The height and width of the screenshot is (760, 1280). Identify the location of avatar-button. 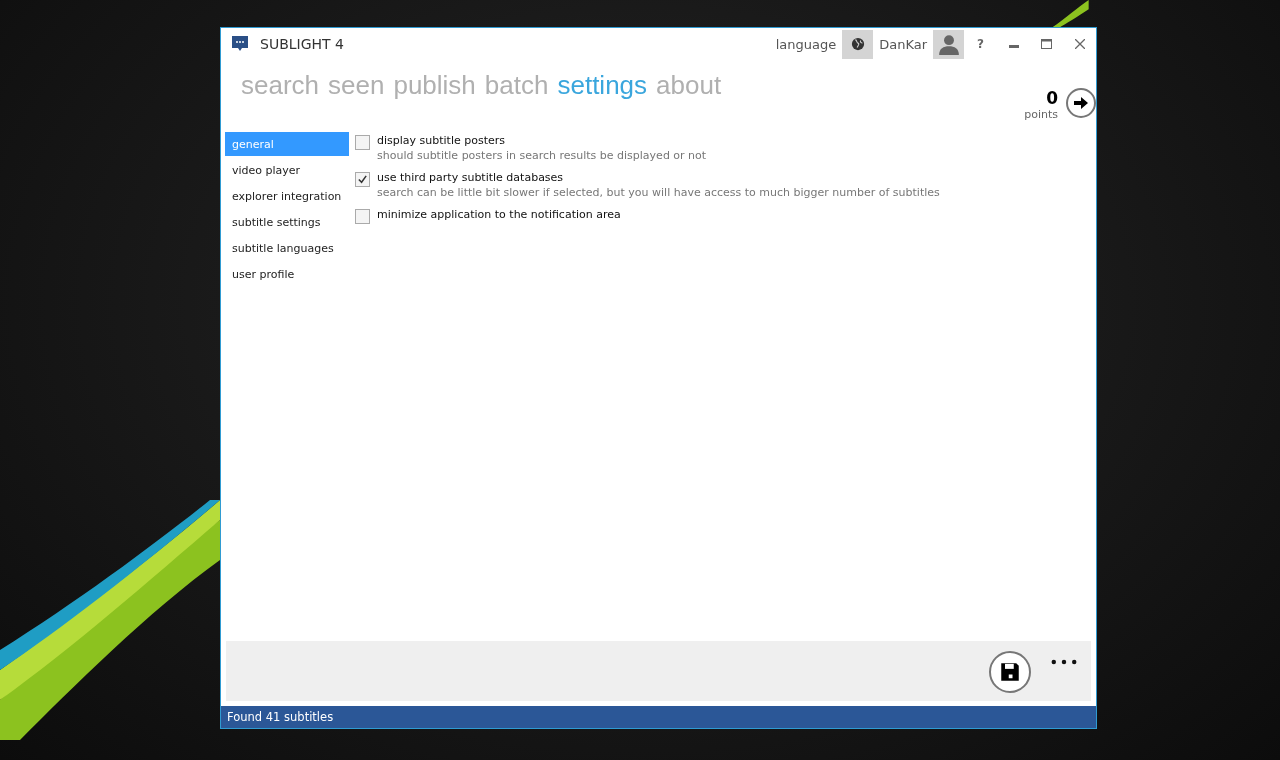
(948, 44).